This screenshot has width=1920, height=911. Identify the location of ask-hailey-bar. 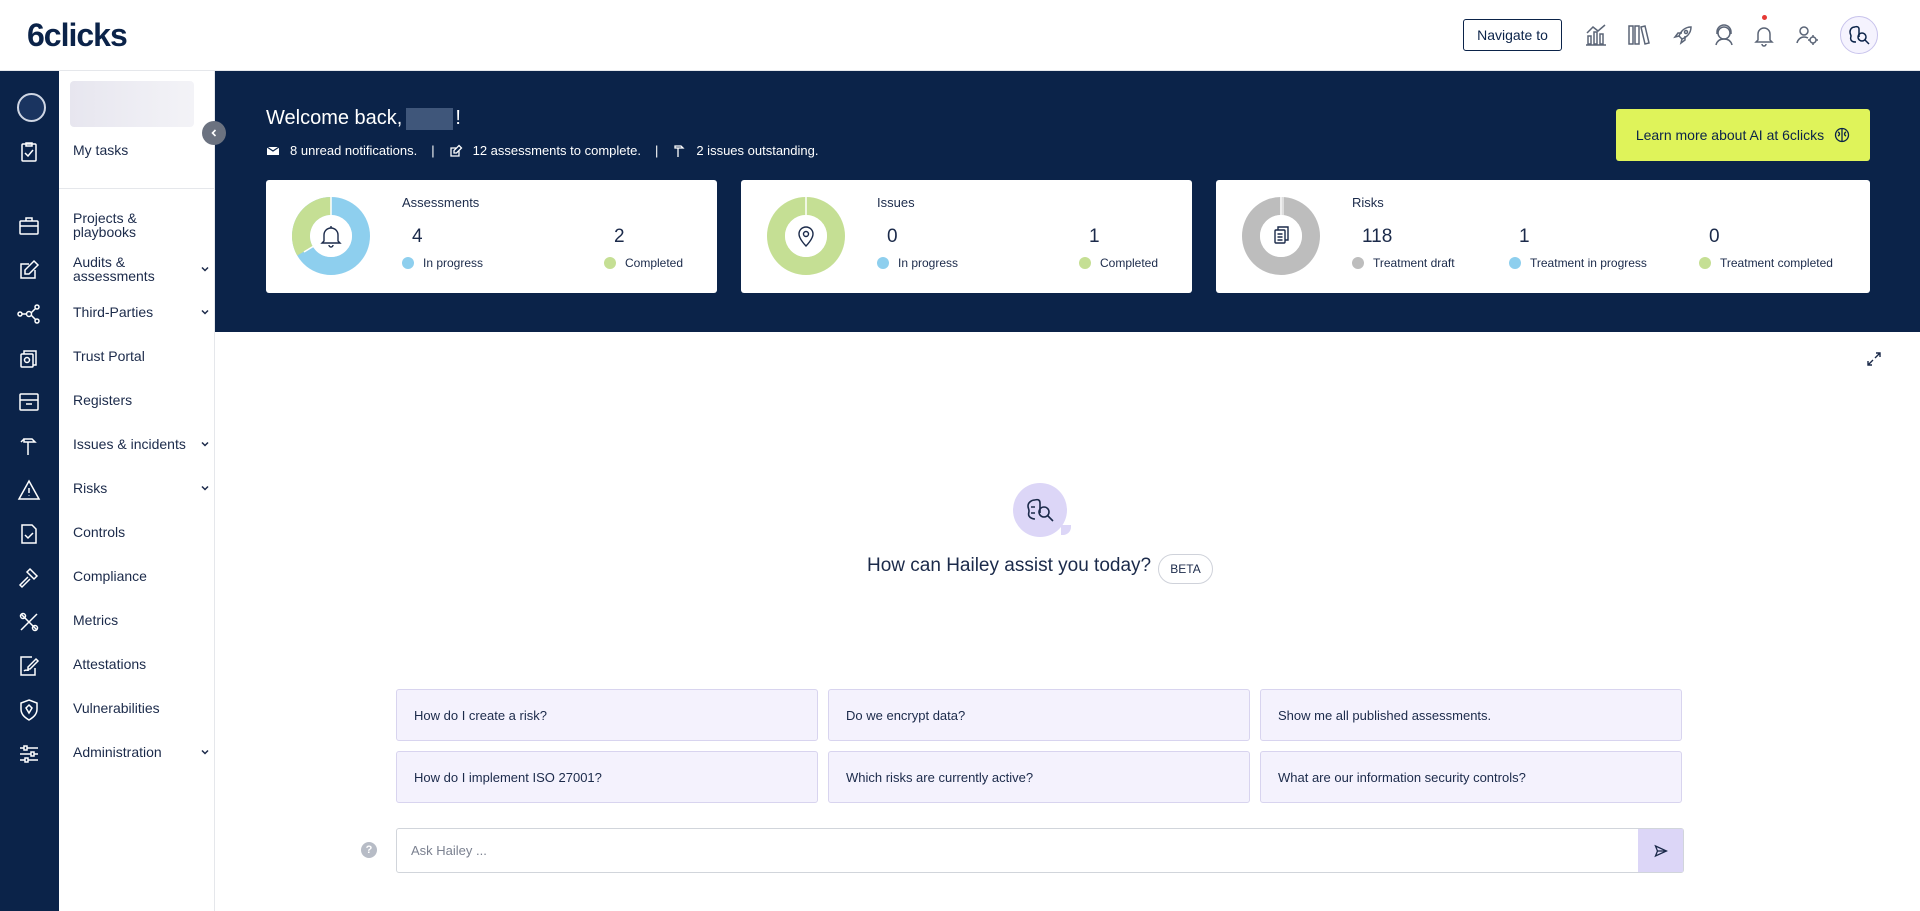
(1040, 850).